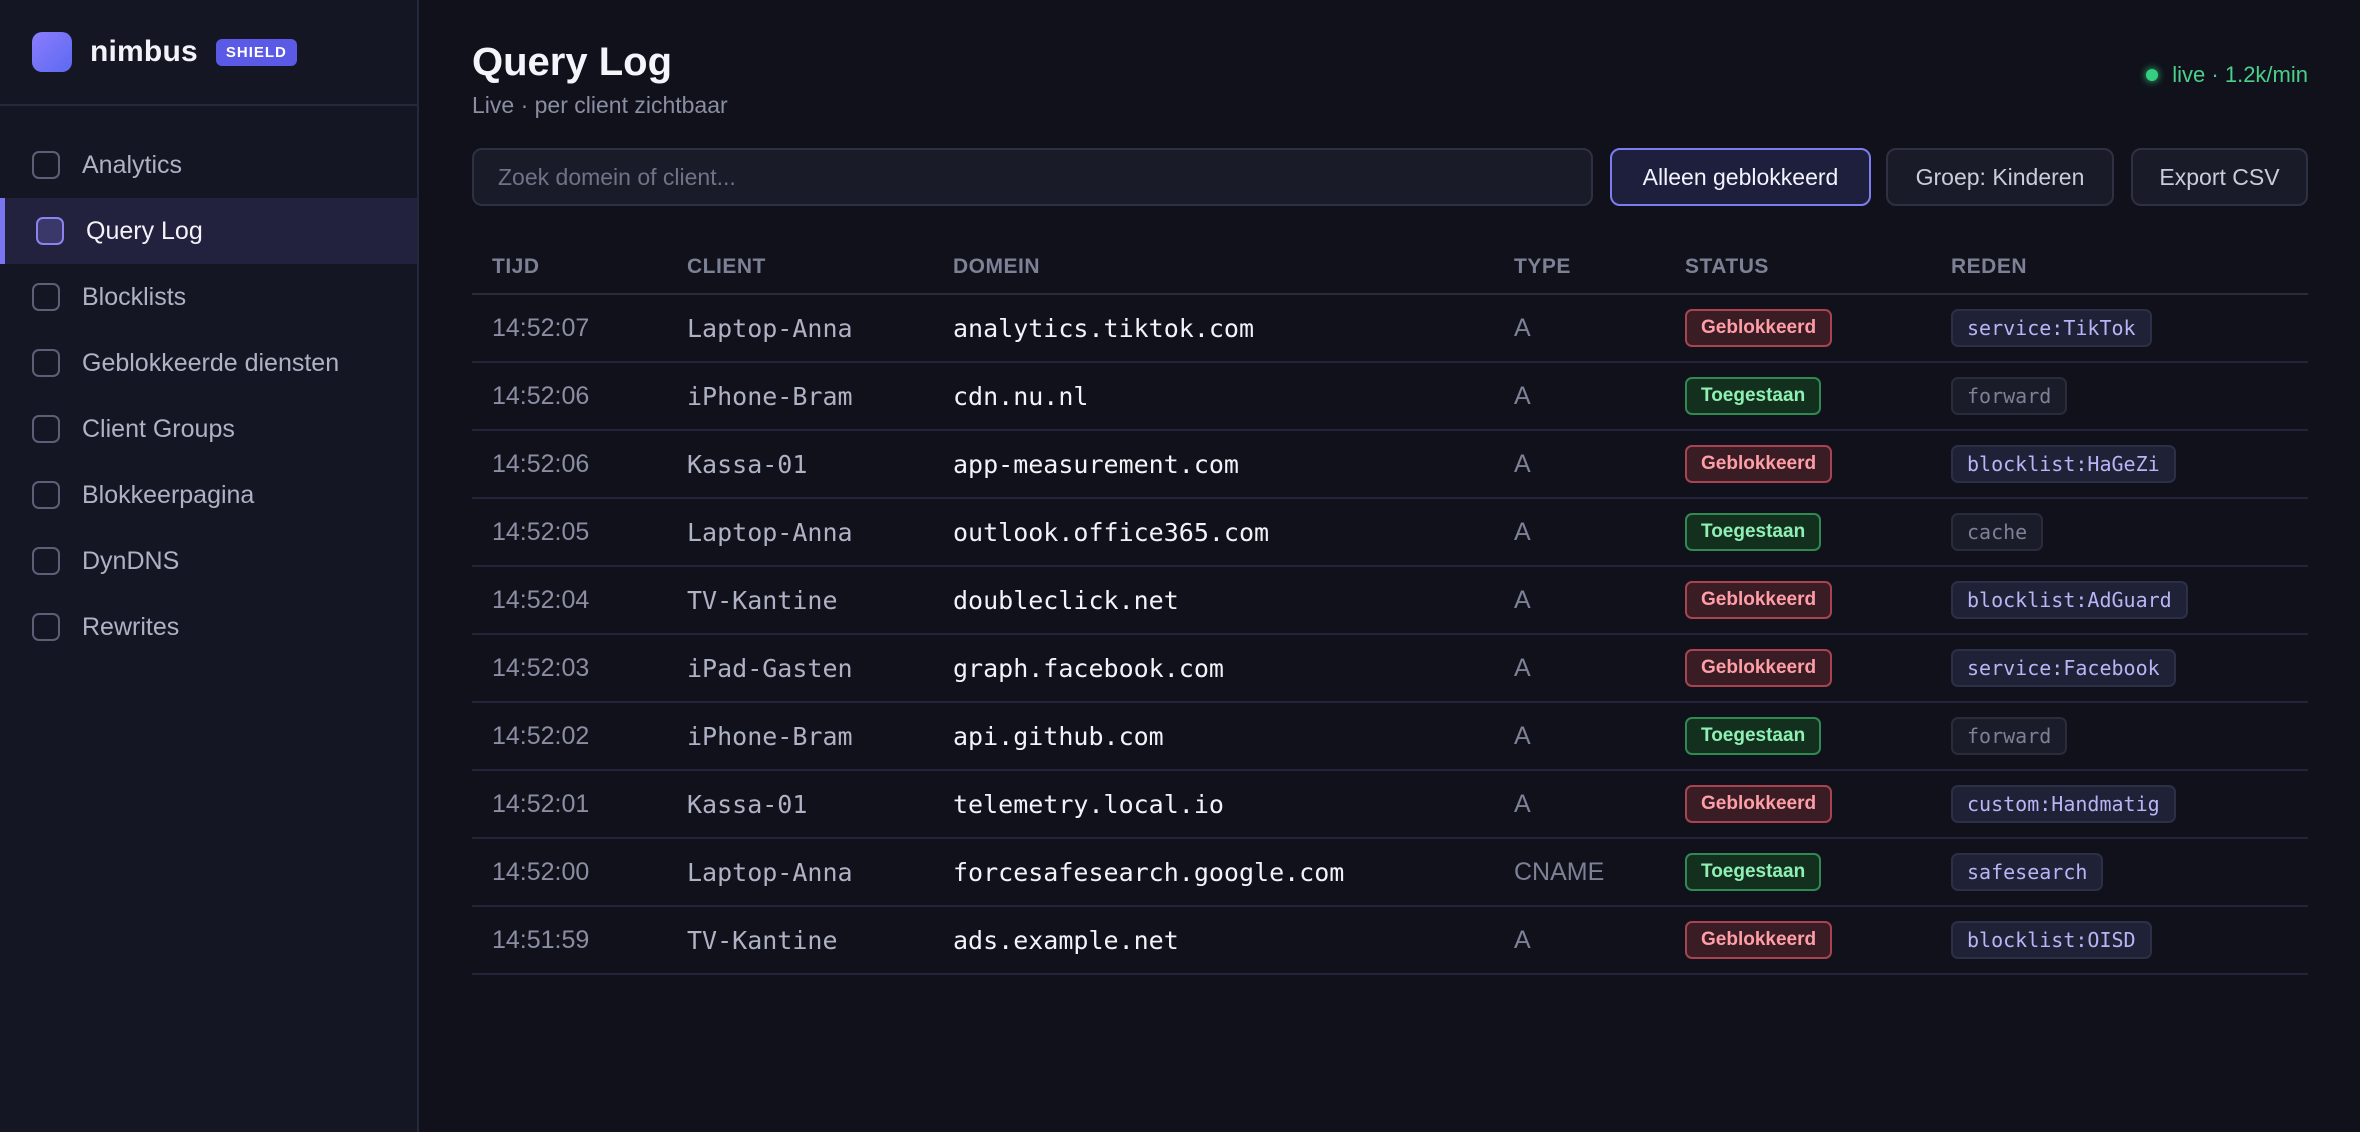 The height and width of the screenshot is (1132, 2360). Describe the element at coordinates (208, 53) in the screenshot. I see `brand: nimbus SHIELD` at that location.